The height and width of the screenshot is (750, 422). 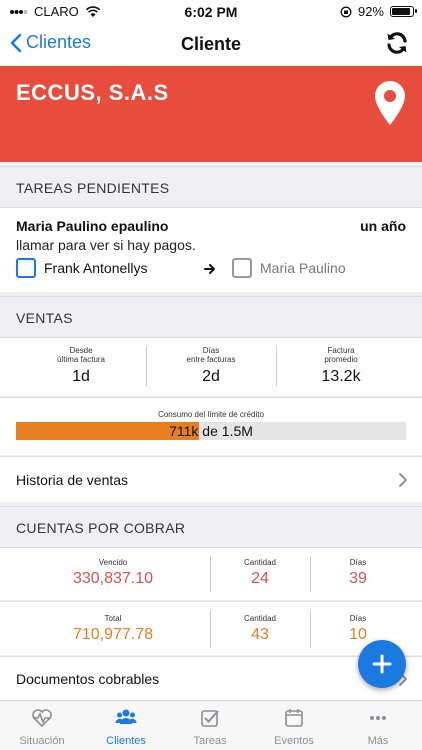 I want to click on task-description: llamar para ver si hay pagos., so click(x=106, y=245).